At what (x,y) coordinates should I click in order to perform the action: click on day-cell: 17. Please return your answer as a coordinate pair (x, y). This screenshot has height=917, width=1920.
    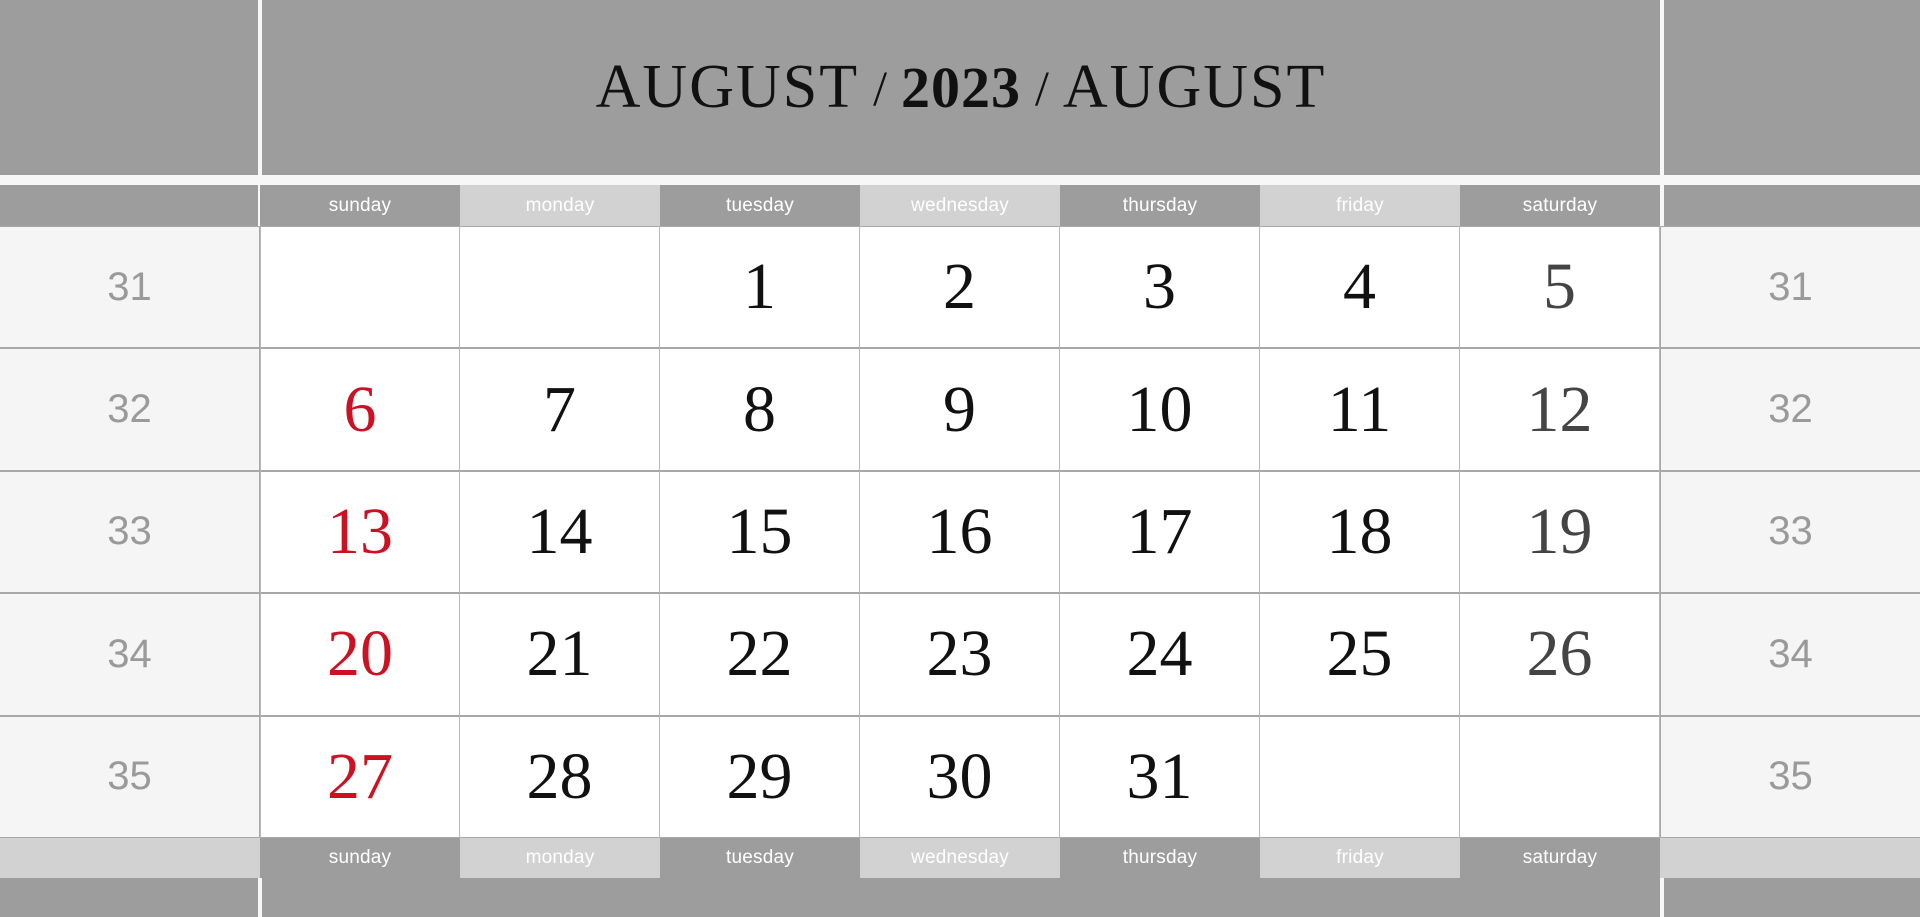
    Looking at the image, I should click on (1160, 532).